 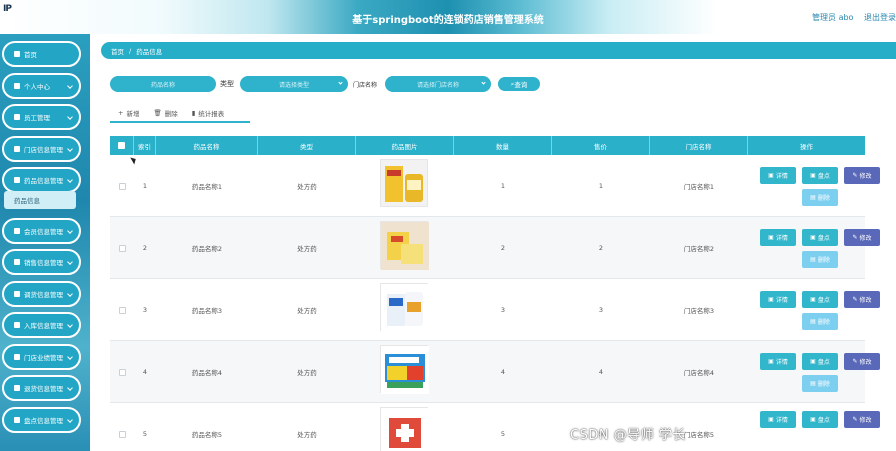 I want to click on table-row: 3 药品名称3 处方药 3 3 门店名称3 ▣ 详情 ▣ 盘点 ✎ 修改 ▤ 删除, so click(x=495, y=310).